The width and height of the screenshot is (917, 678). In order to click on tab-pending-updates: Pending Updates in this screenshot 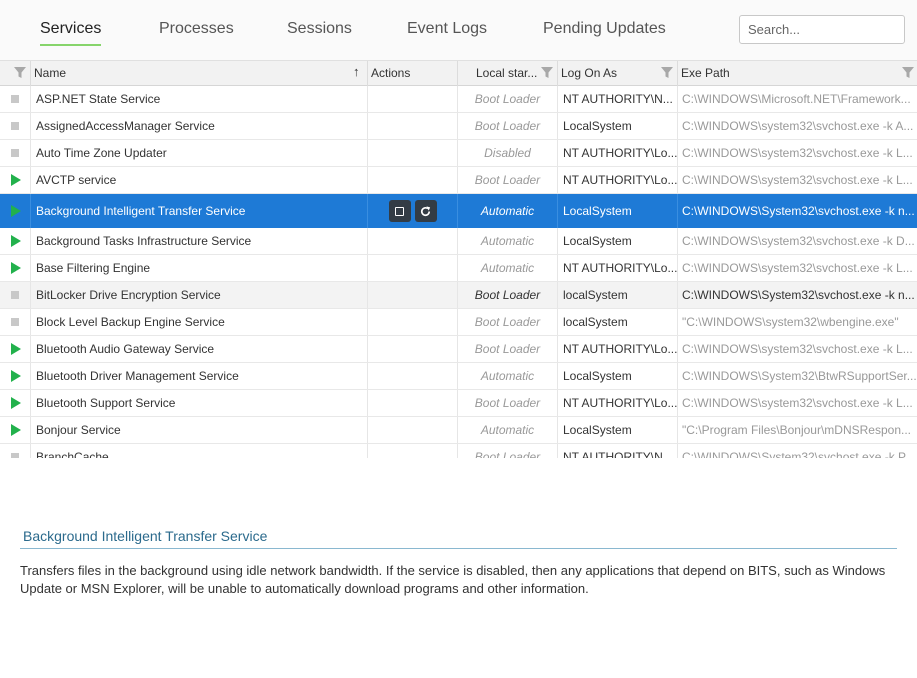, I will do `click(604, 29)`.